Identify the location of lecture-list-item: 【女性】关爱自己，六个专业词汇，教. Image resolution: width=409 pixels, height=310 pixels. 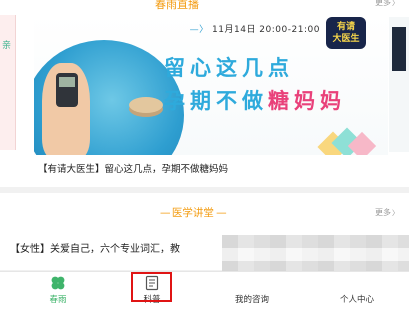
(95, 247).